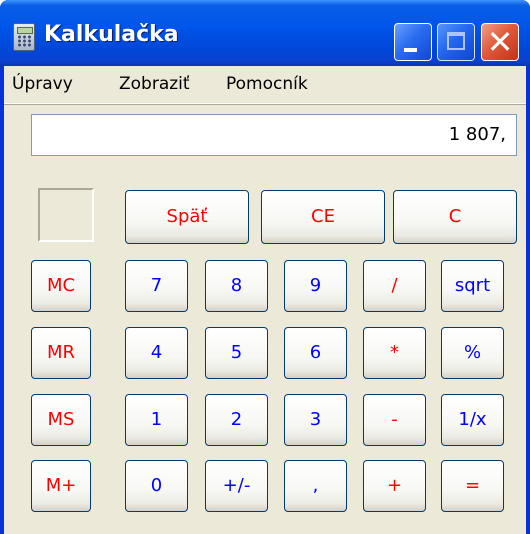 The height and width of the screenshot is (534, 530). What do you see at coordinates (394, 353) in the screenshot?
I see `multiply-button: *` at bounding box center [394, 353].